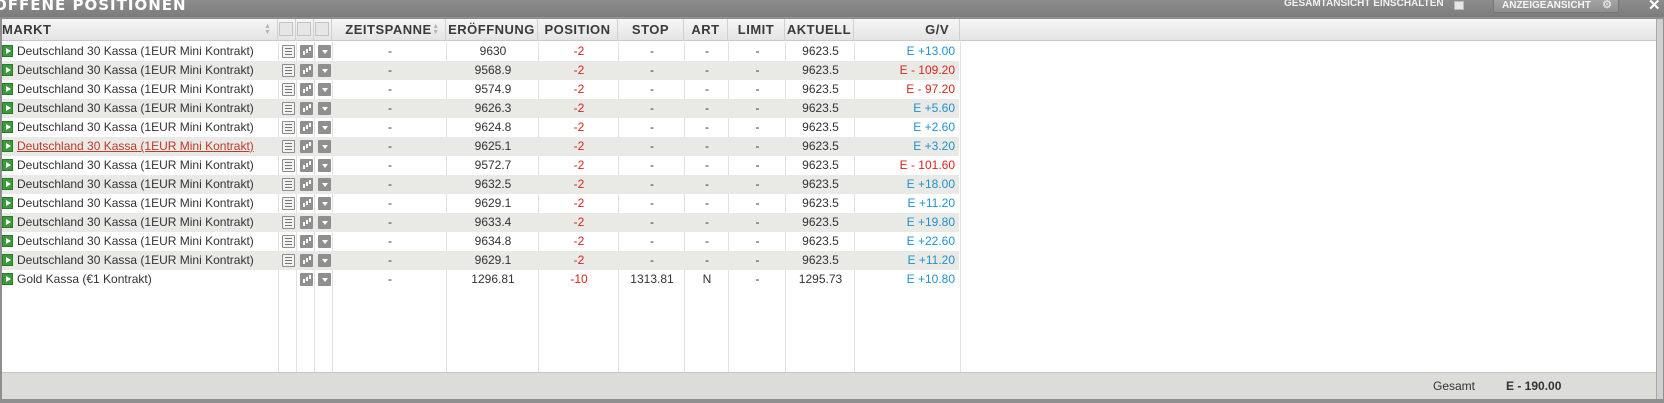  What do you see at coordinates (147, 279) in the screenshot?
I see `market-name: Gold Kassa (€1 Kontrakt)` at bounding box center [147, 279].